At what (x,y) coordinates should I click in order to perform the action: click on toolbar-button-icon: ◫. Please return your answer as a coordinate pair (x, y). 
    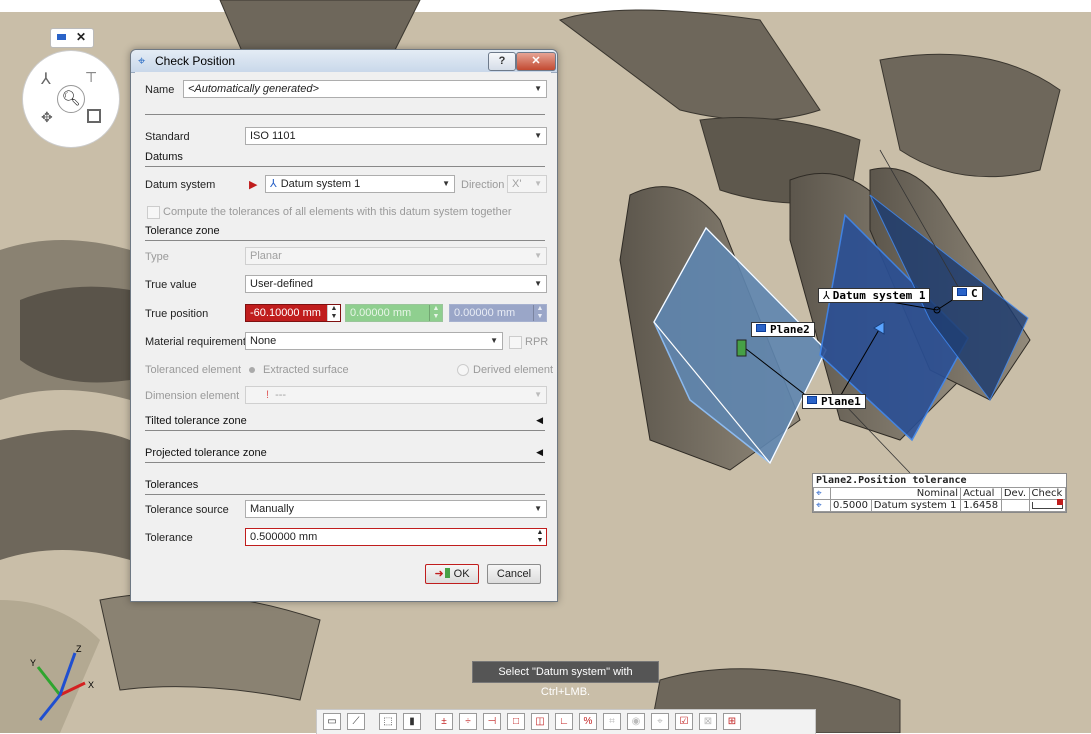
    Looking at the image, I should click on (540, 721).